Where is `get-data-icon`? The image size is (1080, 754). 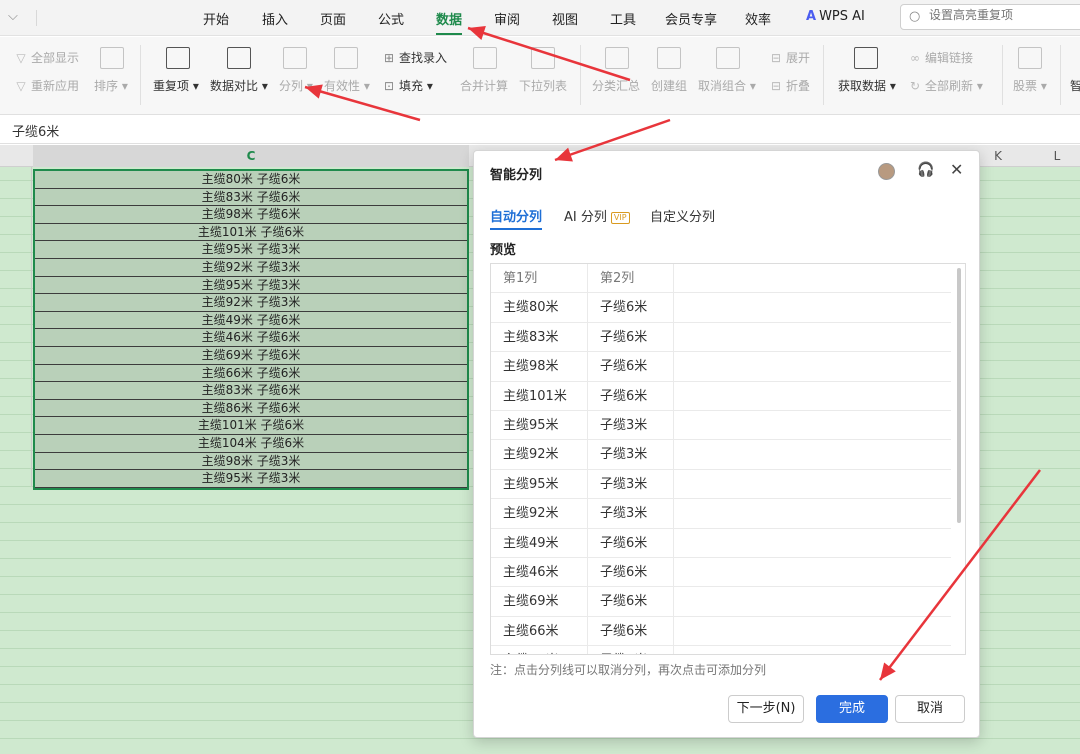 get-data-icon is located at coordinates (866, 58).